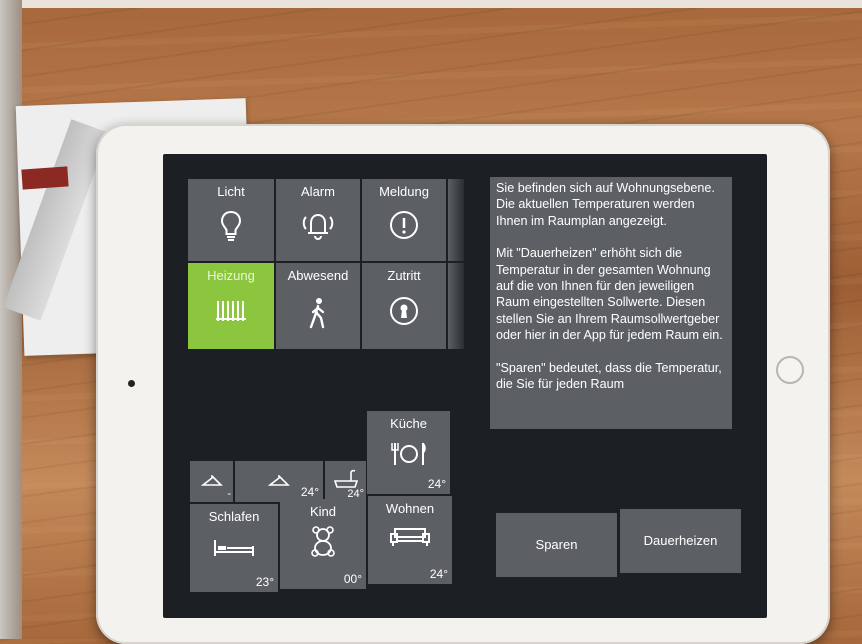 The width and height of the screenshot is (862, 644). Describe the element at coordinates (410, 508) in the screenshot. I see `room-label: Wohnen` at that location.